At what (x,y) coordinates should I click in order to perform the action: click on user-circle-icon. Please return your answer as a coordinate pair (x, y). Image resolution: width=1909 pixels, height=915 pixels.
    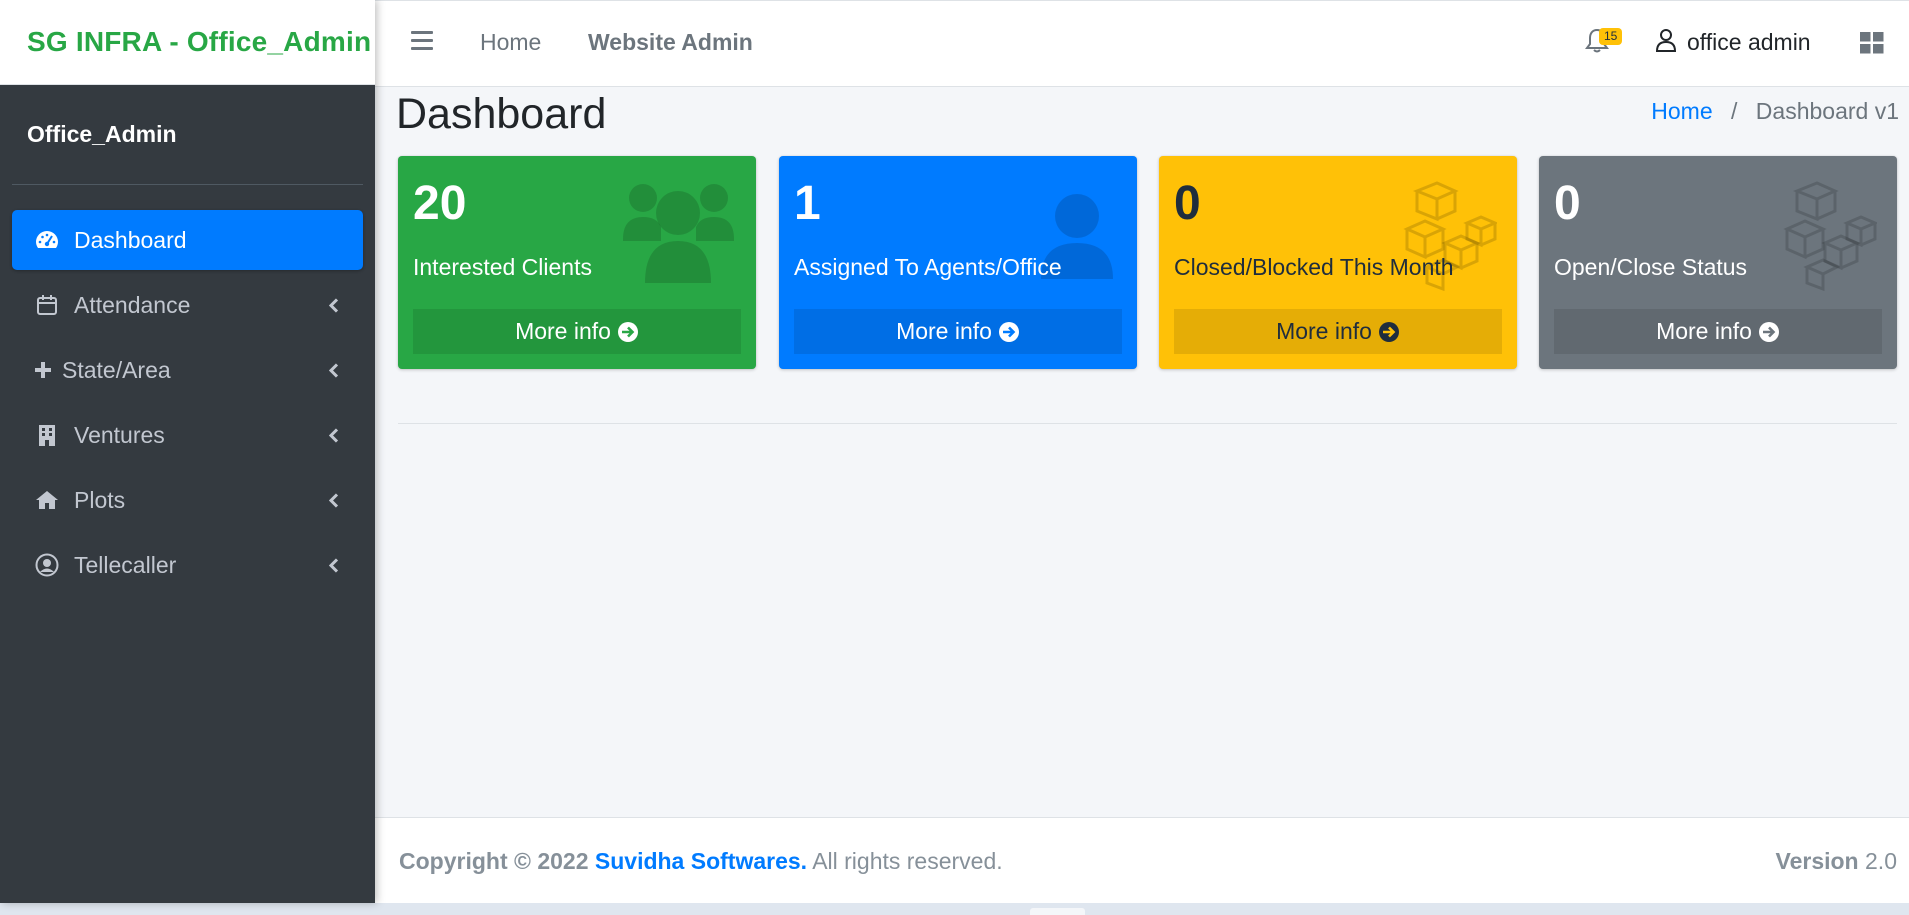
    Looking at the image, I should click on (47, 565).